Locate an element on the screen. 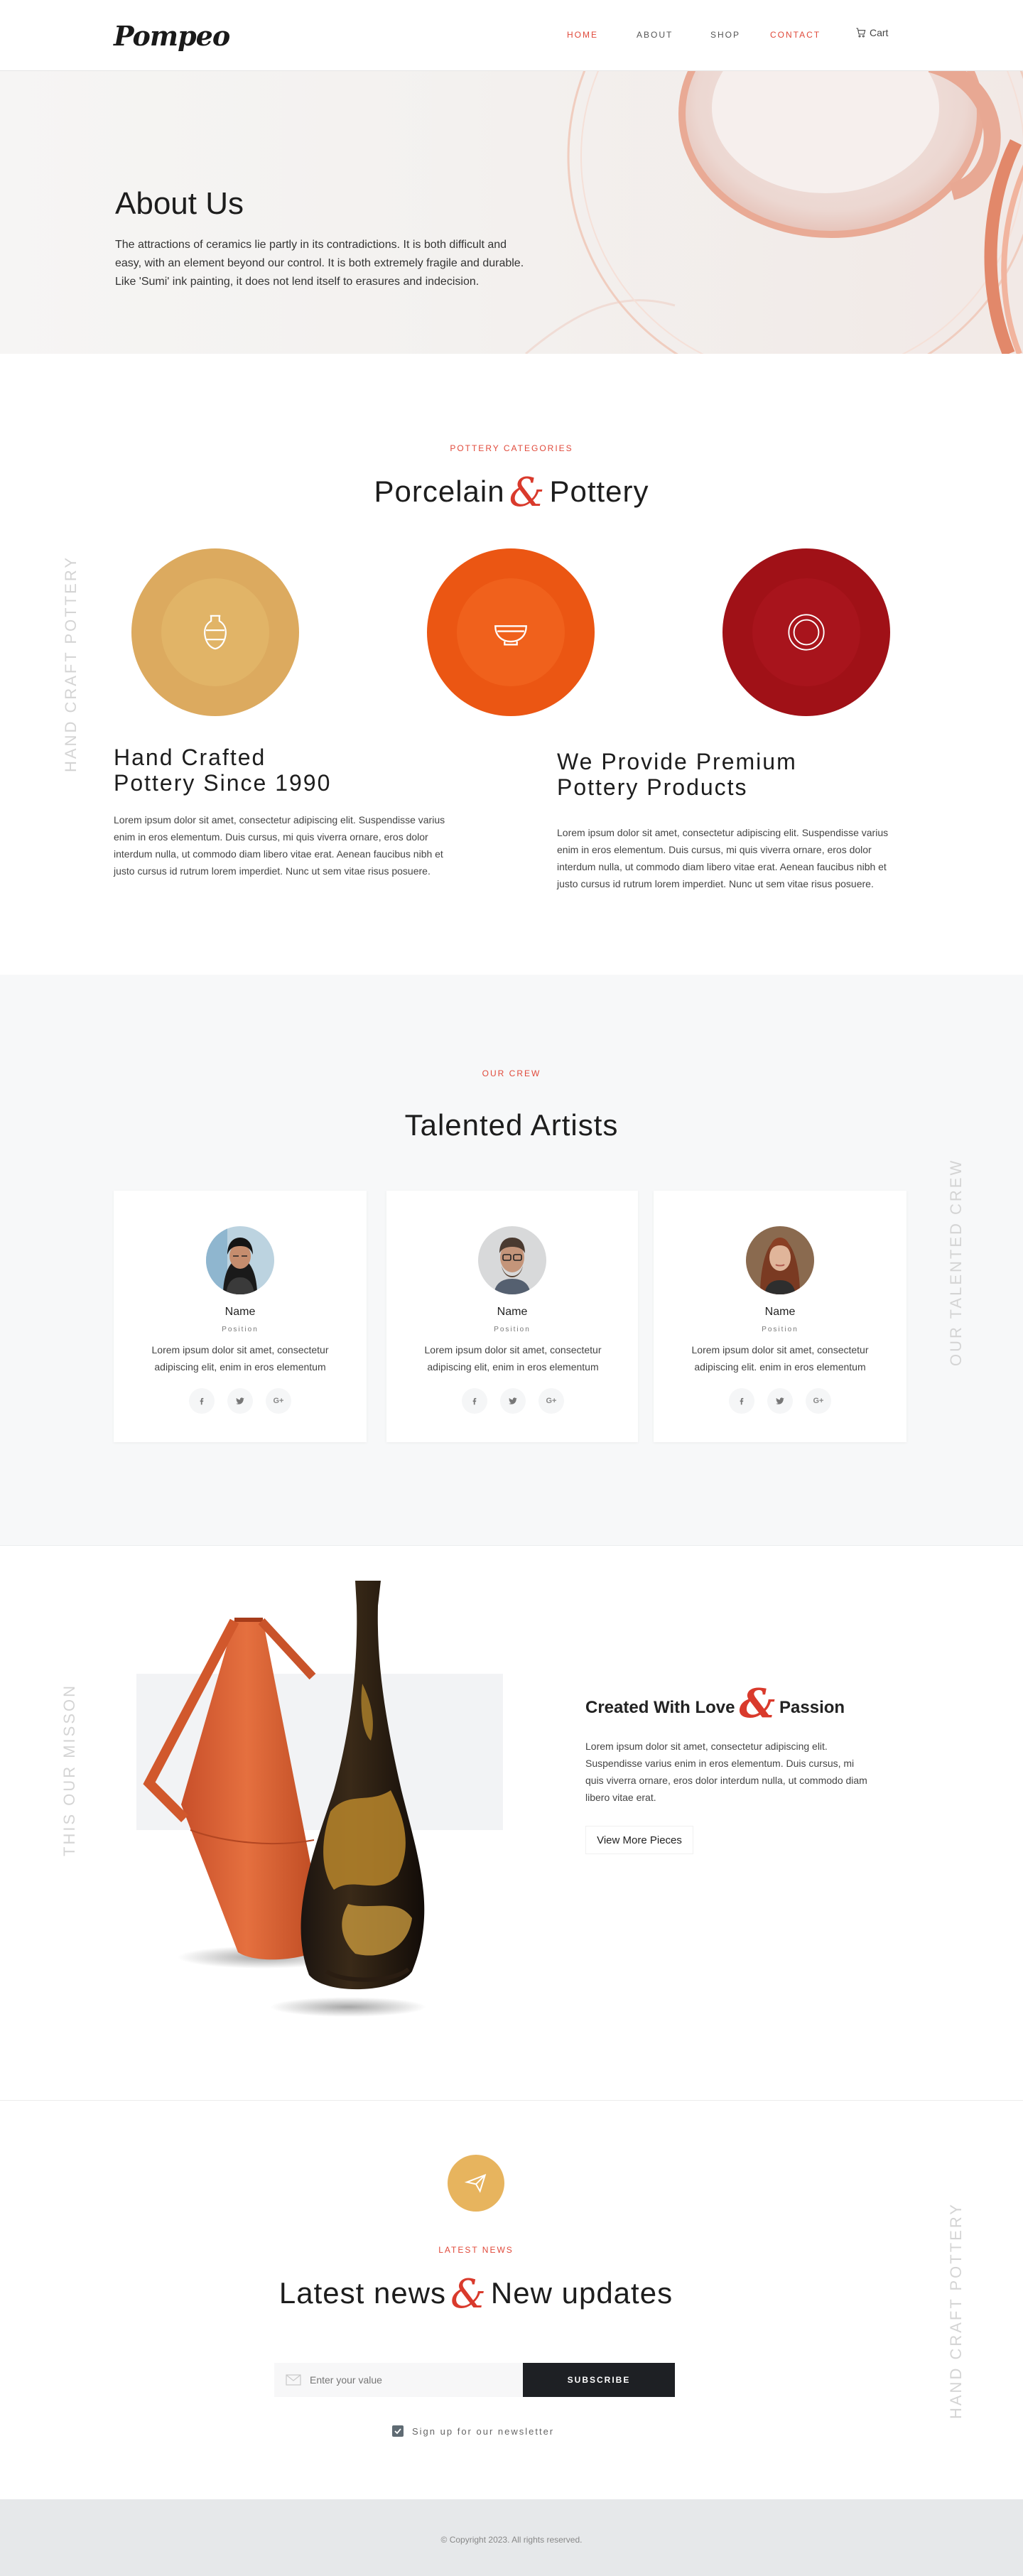 This screenshot has height=2576, width=1023. mission-title-left: Created With Love is located at coordinates (660, 1707).